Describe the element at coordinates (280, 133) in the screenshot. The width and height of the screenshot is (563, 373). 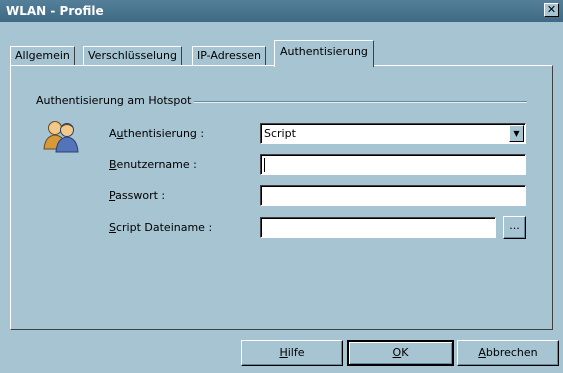
I see `auth-select-value: Script` at that location.